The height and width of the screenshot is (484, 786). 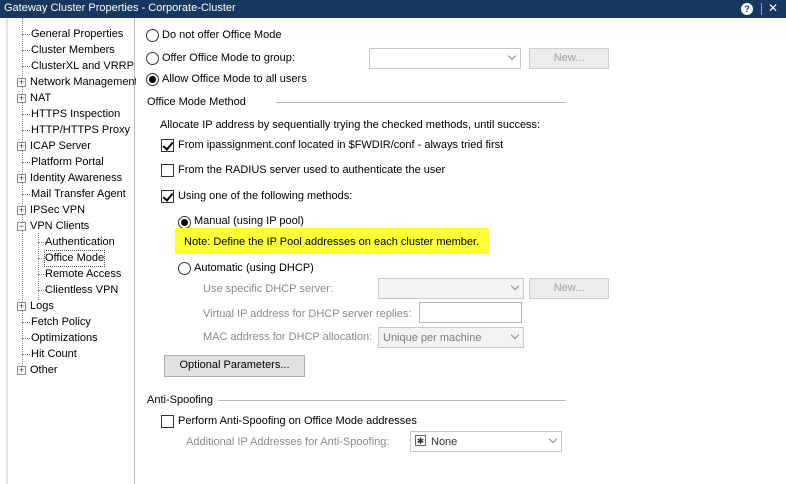 I want to click on collapse-minus-icon: −, so click(x=21, y=226).